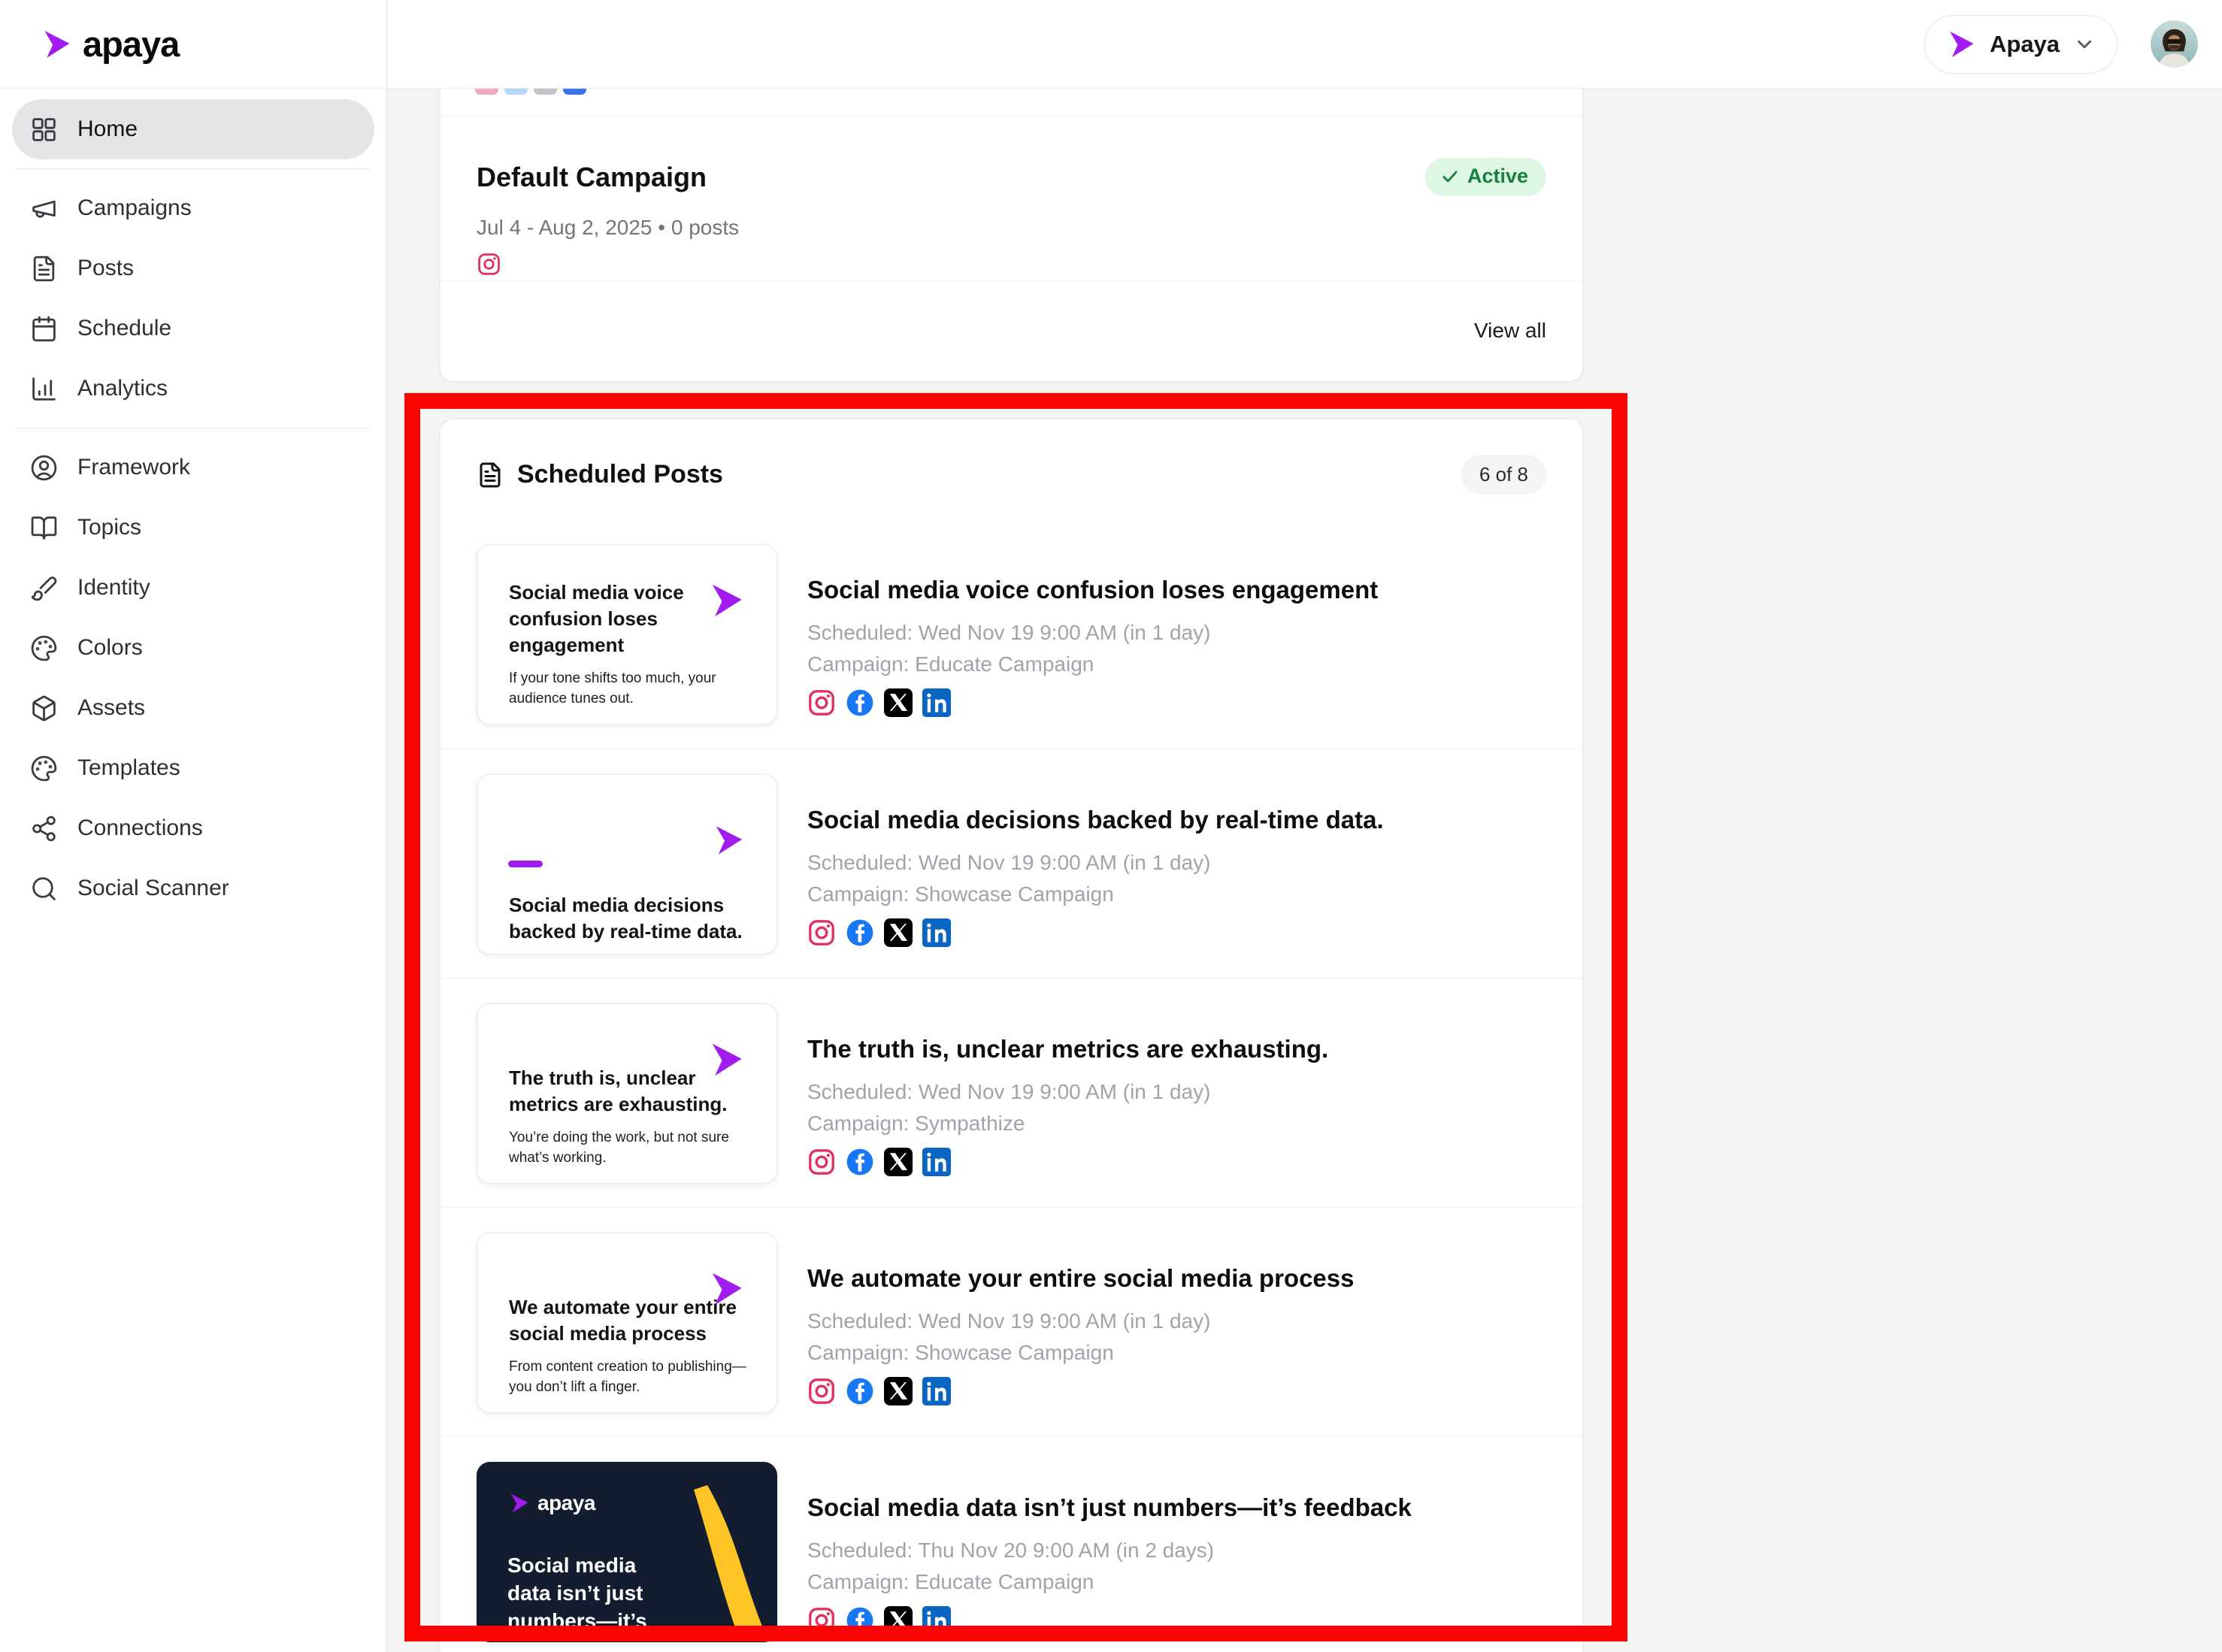 Image resolution: width=2222 pixels, height=1652 pixels. I want to click on cutoff-campaign-row, so click(1011, 102).